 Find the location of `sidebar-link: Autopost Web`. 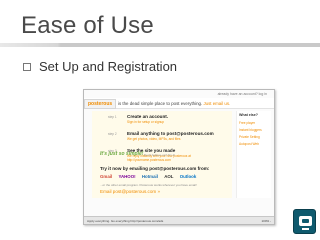

sidebar-link: Autopost Web is located at coordinates (249, 144).